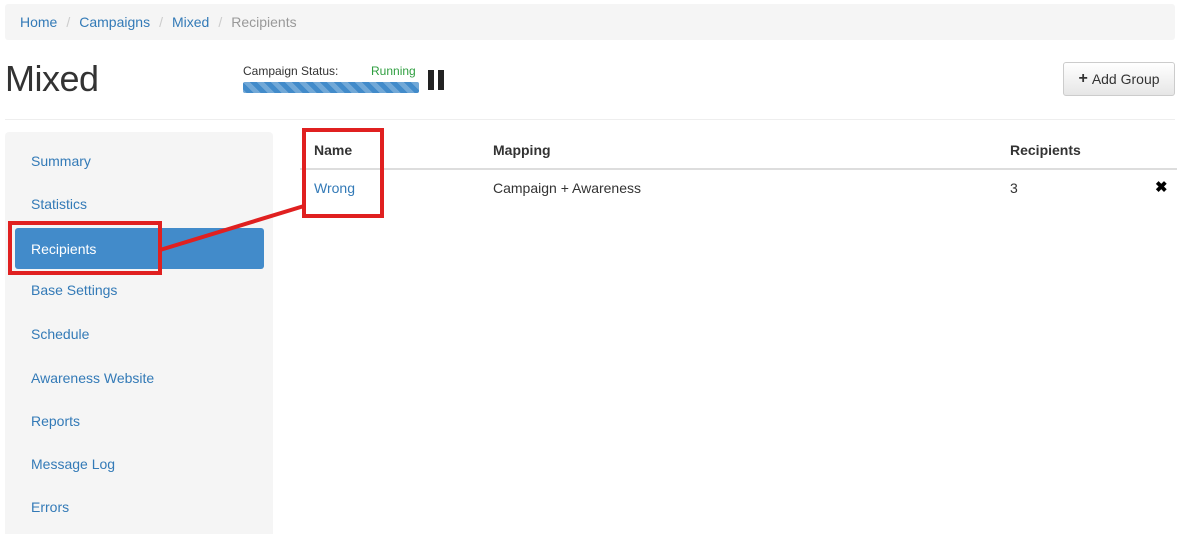 This screenshot has height=534, width=1177. I want to click on add-group-label: Add Group, so click(1125, 79).